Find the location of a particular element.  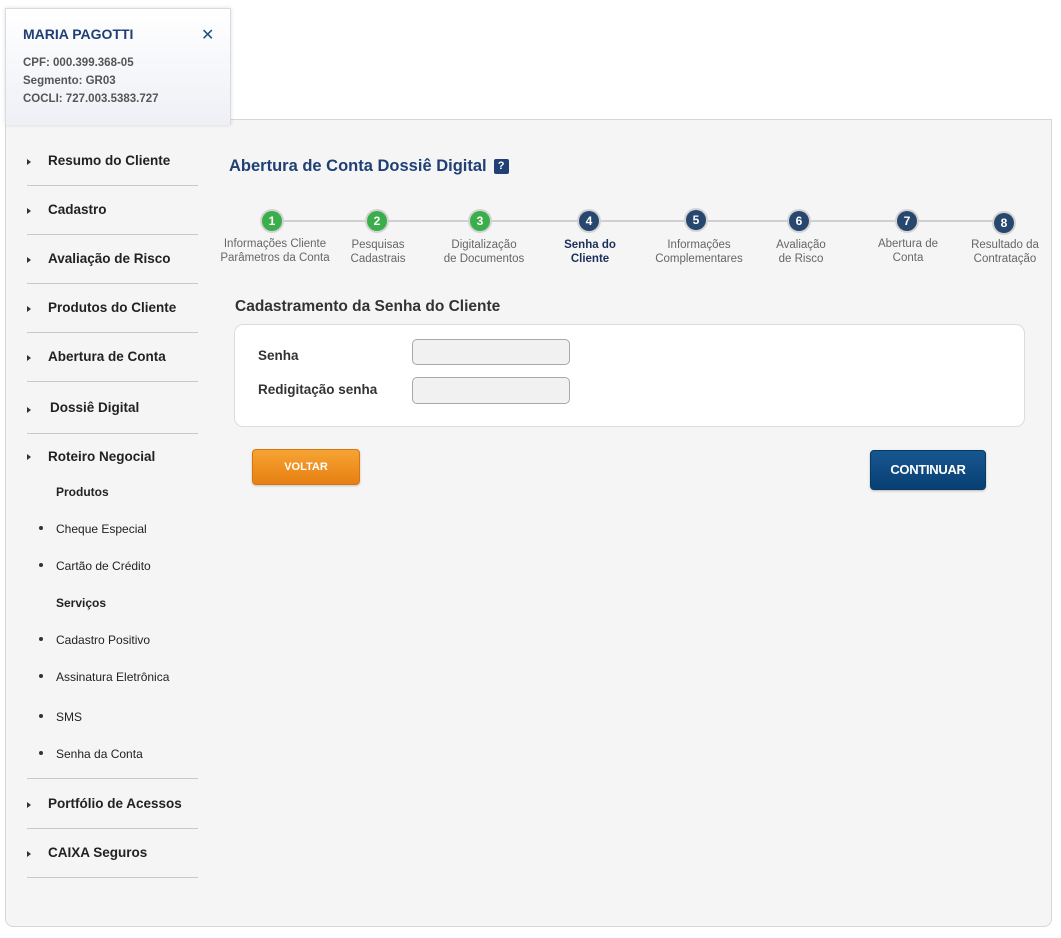

client-name: MARIA PAGOTTI is located at coordinates (78, 34).